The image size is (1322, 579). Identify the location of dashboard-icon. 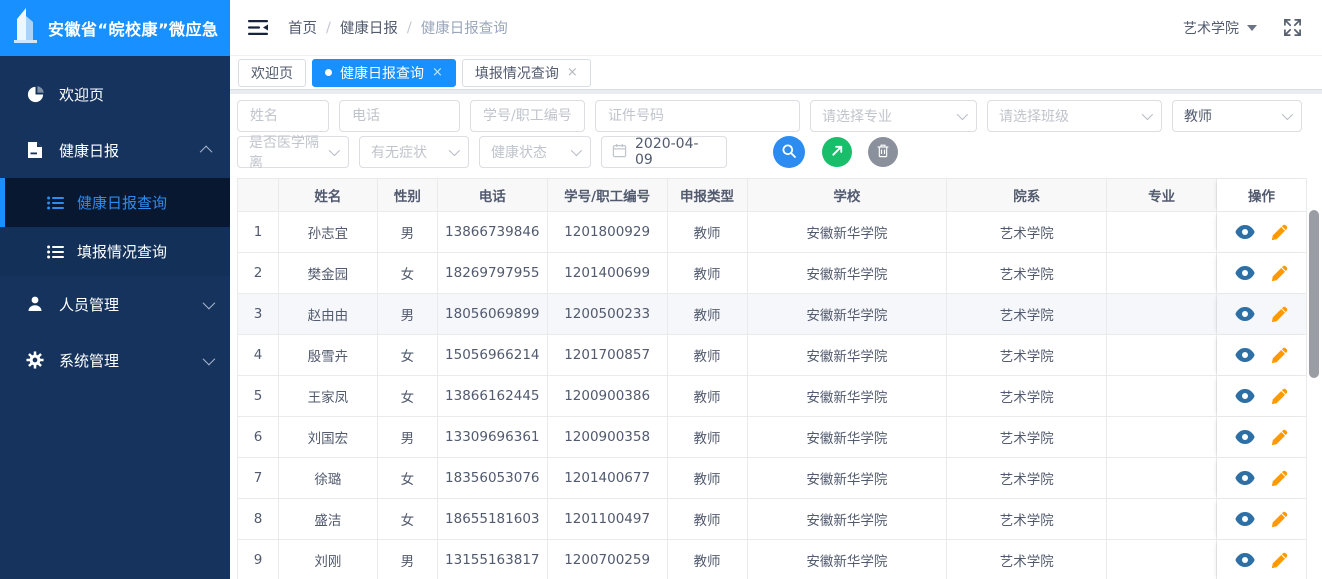
(35, 94).